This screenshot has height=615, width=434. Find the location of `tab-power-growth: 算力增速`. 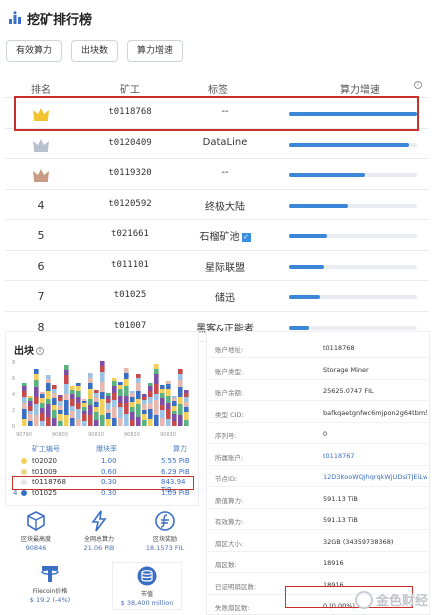

tab-power-growth: 算力增速 is located at coordinates (155, 51).